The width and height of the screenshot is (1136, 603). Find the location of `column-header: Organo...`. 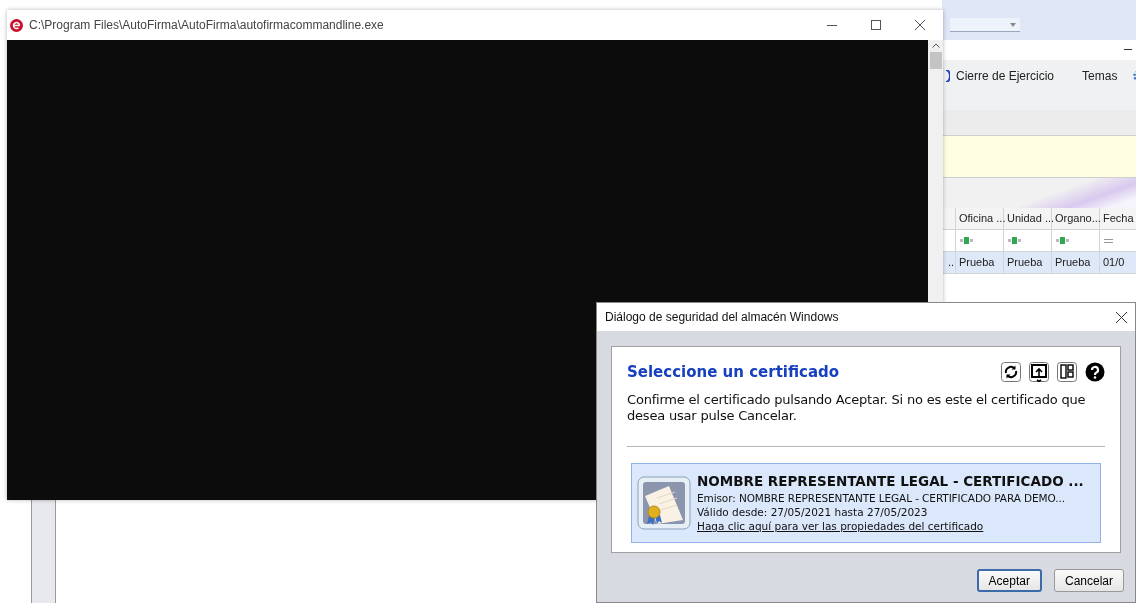

column-header: Organo... is located at coordinates (1076, 218).